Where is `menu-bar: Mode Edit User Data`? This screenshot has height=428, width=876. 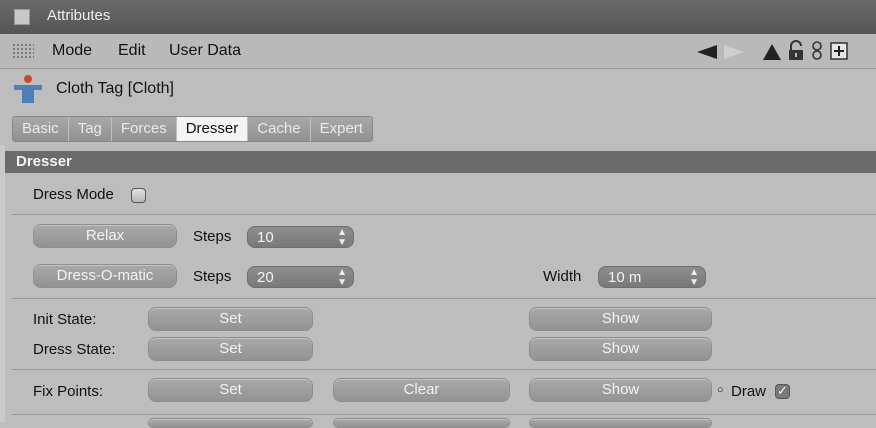
menu-bar: Mode Edit User Data is located at coordinates (438, 51).